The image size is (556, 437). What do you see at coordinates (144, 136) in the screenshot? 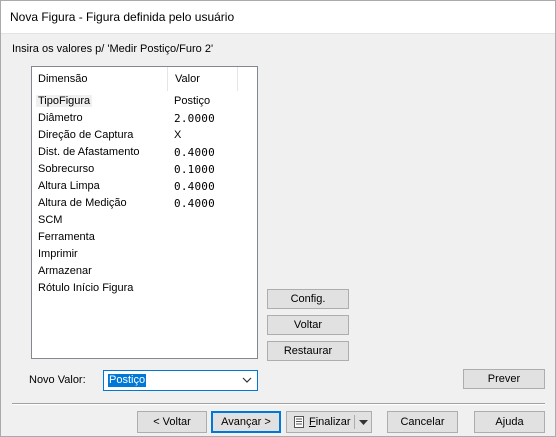
I see `table-row: Direção de Captura X` at bounding box center [144, 136].